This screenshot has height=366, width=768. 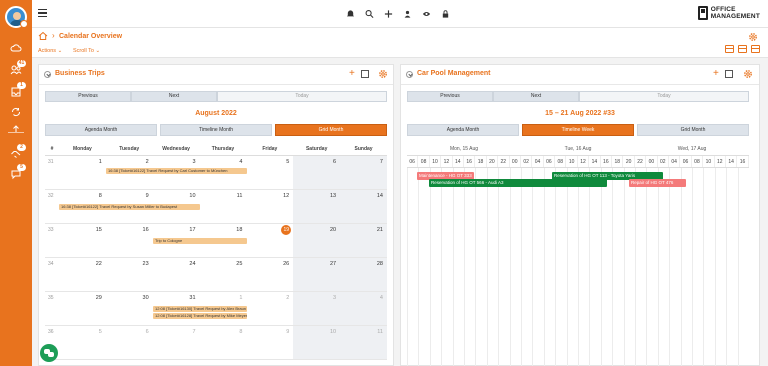 What do you see at coordinates (317, 308) in the screenshot?
I see `day-cell: 3` at bounding box center [317, 308].